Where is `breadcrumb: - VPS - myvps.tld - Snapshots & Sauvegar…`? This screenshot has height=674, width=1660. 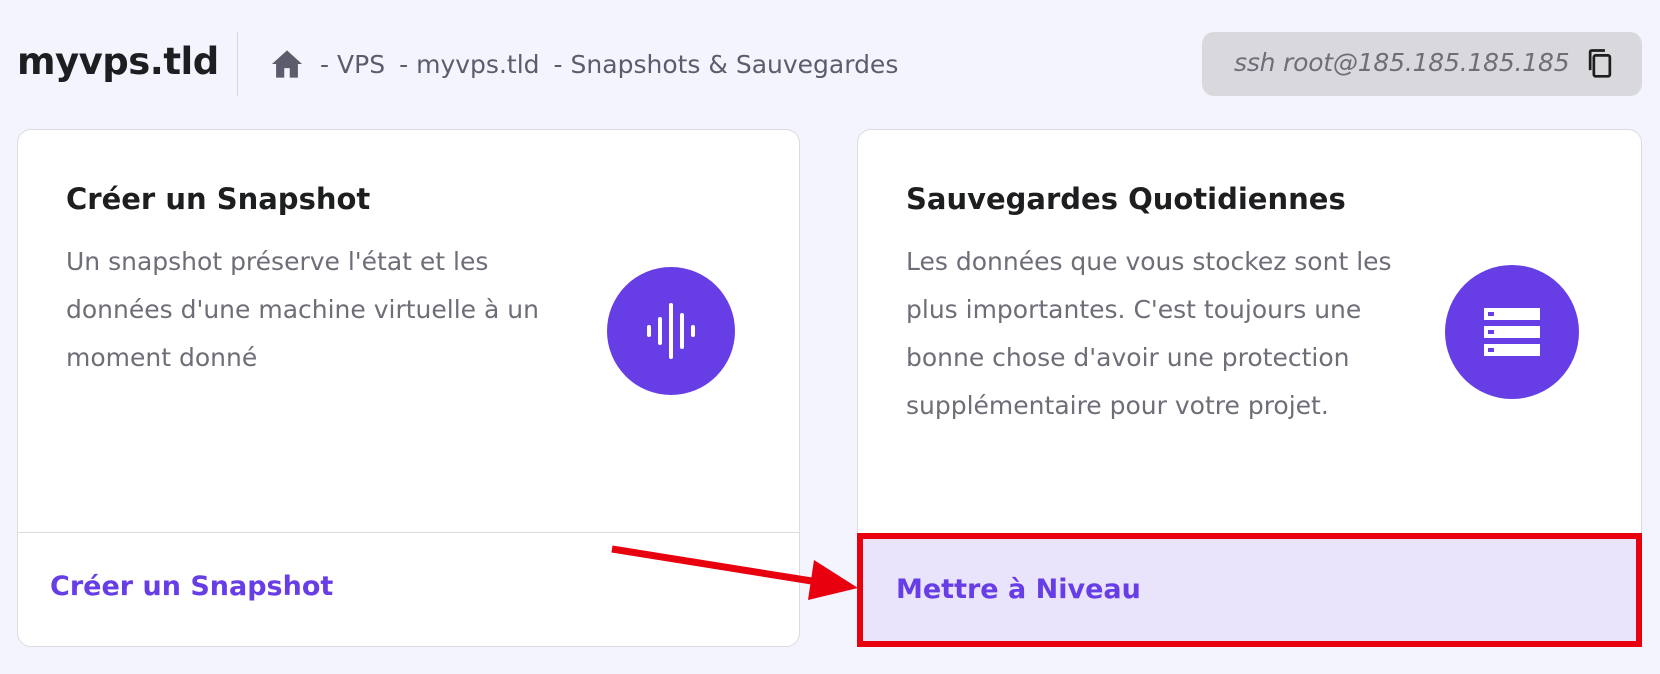 breadcrumb: - VPS - myvps.tld - Snapshots & Sauvegar… is located at coordinates (584, 64).